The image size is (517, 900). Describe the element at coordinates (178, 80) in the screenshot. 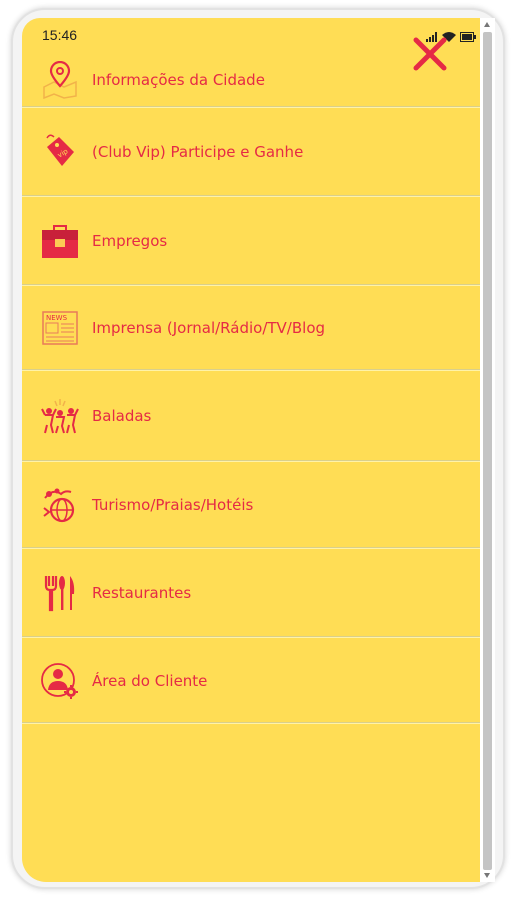

I see `menu-item-label: Informações da Cidade` at that location.